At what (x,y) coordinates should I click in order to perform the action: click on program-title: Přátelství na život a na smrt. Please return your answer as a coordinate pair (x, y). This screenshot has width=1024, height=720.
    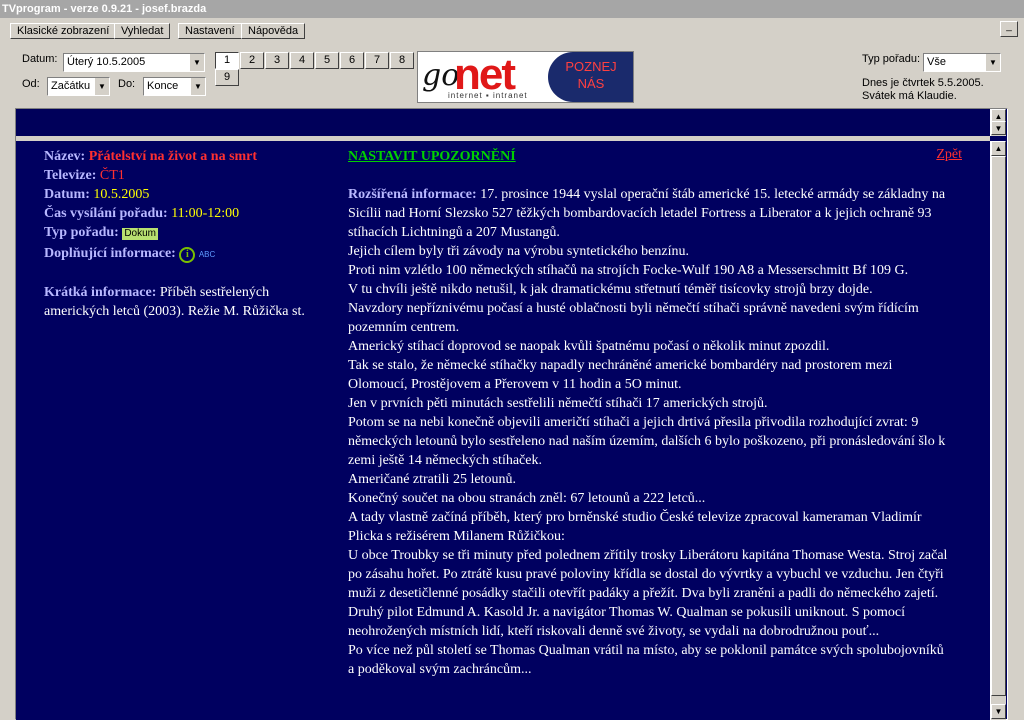
    Looking at the image, I should click on (173, 156).